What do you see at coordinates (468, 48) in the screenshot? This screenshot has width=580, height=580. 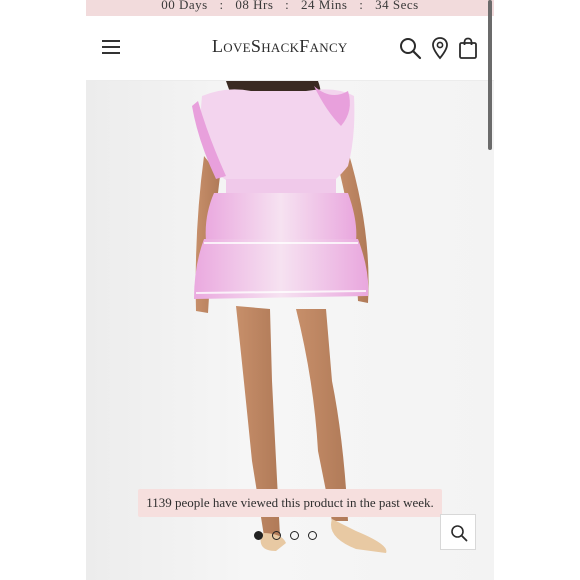 I see `shopping-bag-icon` at bounding box center [468, 48].